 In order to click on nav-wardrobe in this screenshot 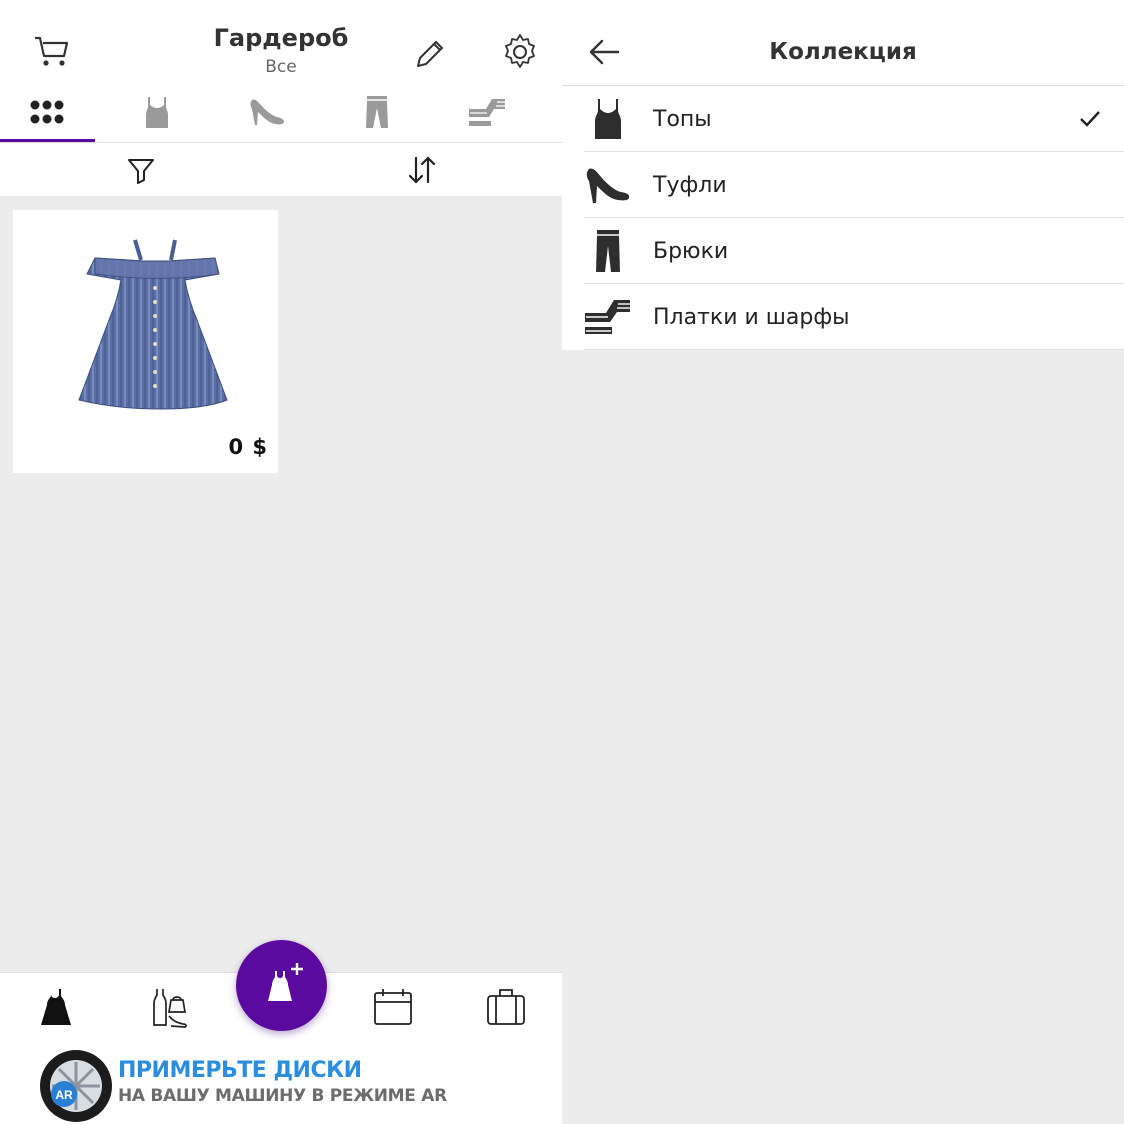, I will do `click(56, 1007)`.